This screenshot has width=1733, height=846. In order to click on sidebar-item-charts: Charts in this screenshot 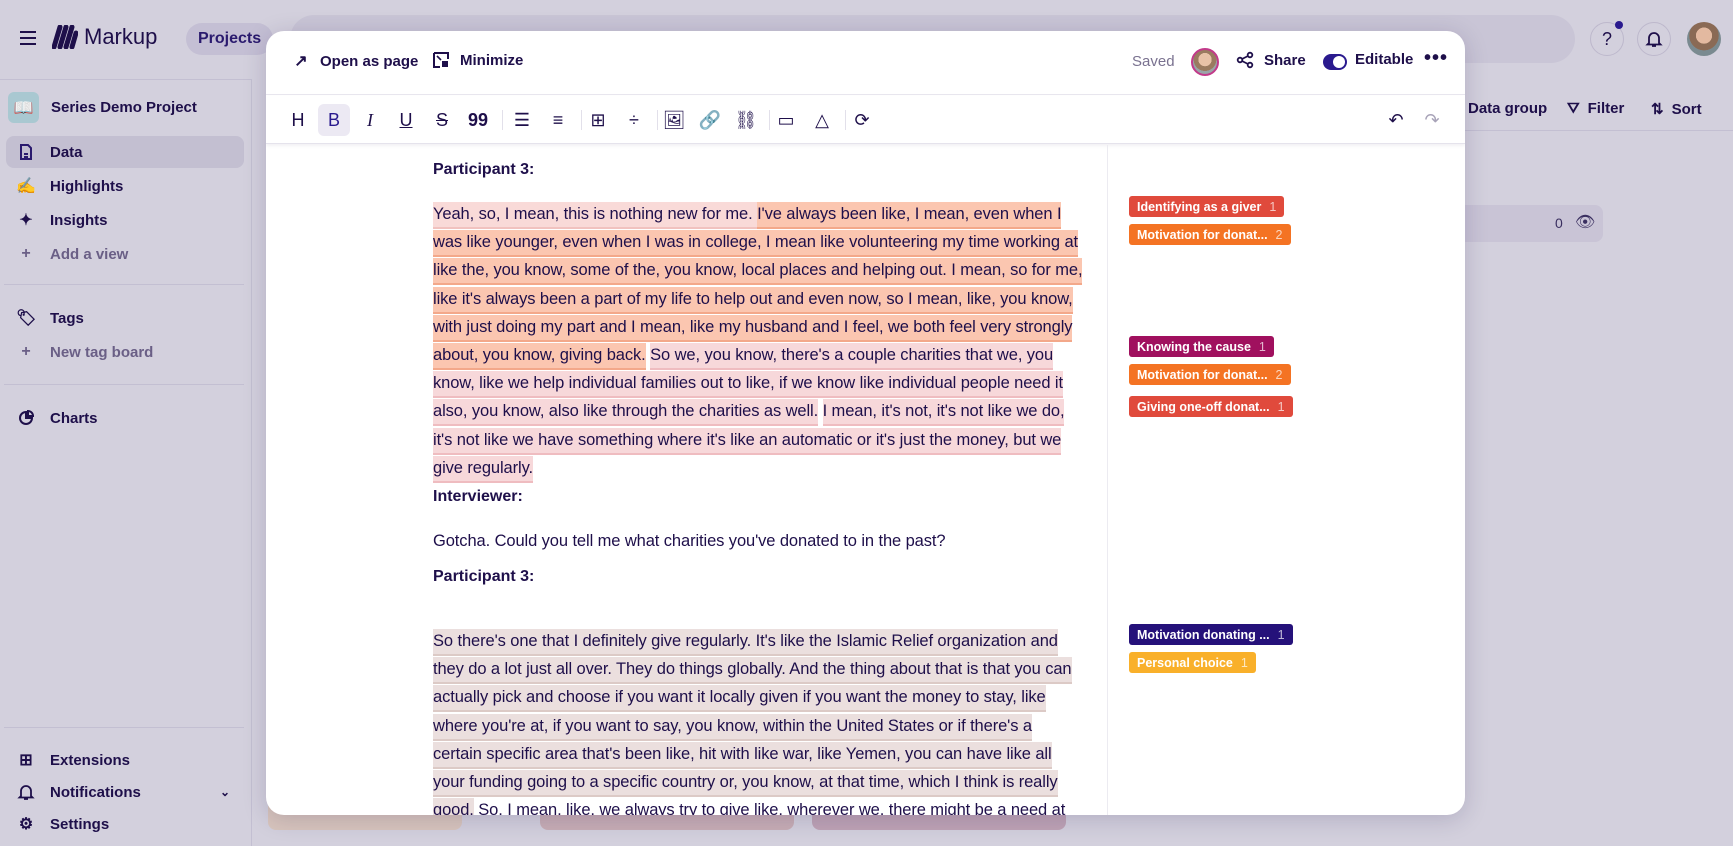, I will do `click(125, 418)`.